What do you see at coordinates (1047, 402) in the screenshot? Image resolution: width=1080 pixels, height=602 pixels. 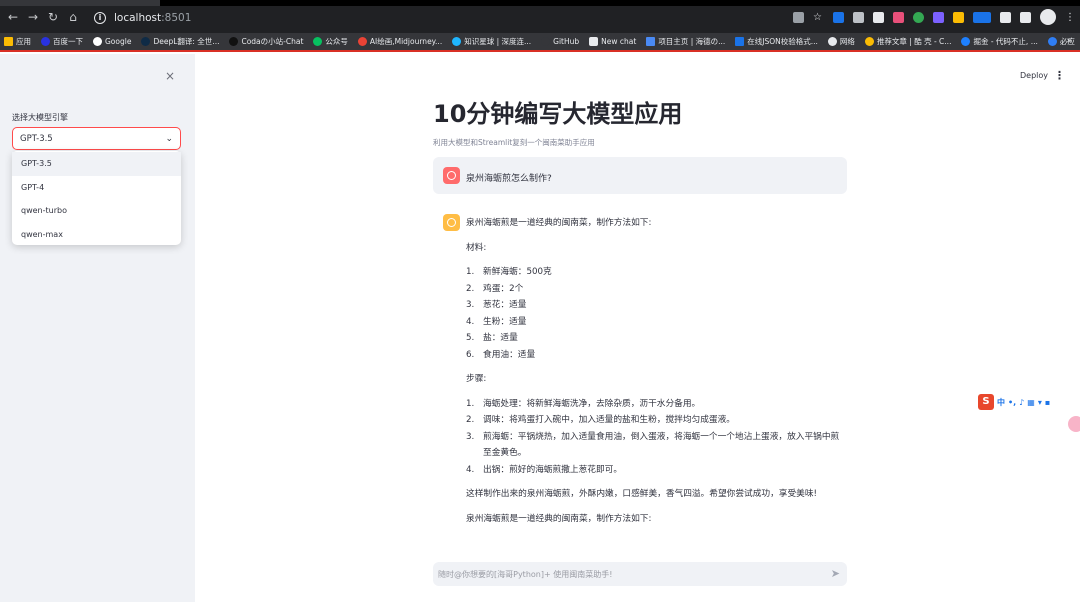 I see `tools-grid-icon: ▪` at bounding box center [1047, 402].